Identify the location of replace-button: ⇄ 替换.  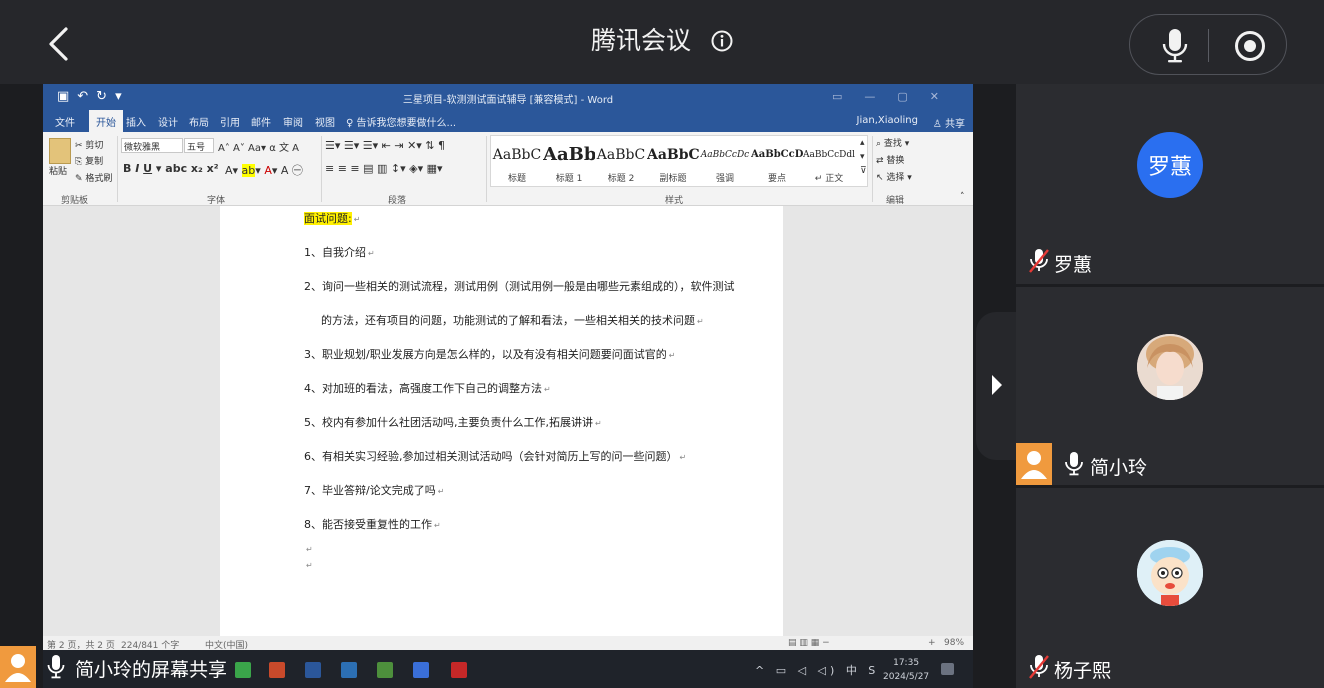
(890, 159).